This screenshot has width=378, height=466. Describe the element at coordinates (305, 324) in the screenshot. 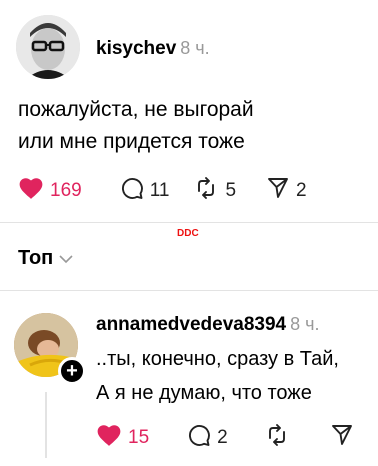

I see `reply-time: 8 ч.` at that location.